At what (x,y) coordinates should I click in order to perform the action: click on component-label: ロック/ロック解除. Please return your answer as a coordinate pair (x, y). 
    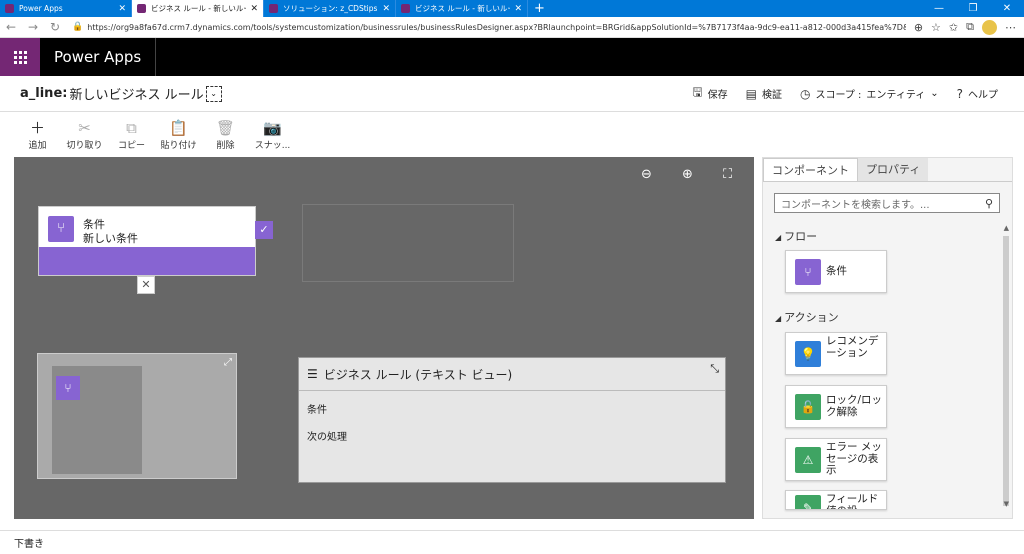
    Looking at the image, I should click on (854, 406).